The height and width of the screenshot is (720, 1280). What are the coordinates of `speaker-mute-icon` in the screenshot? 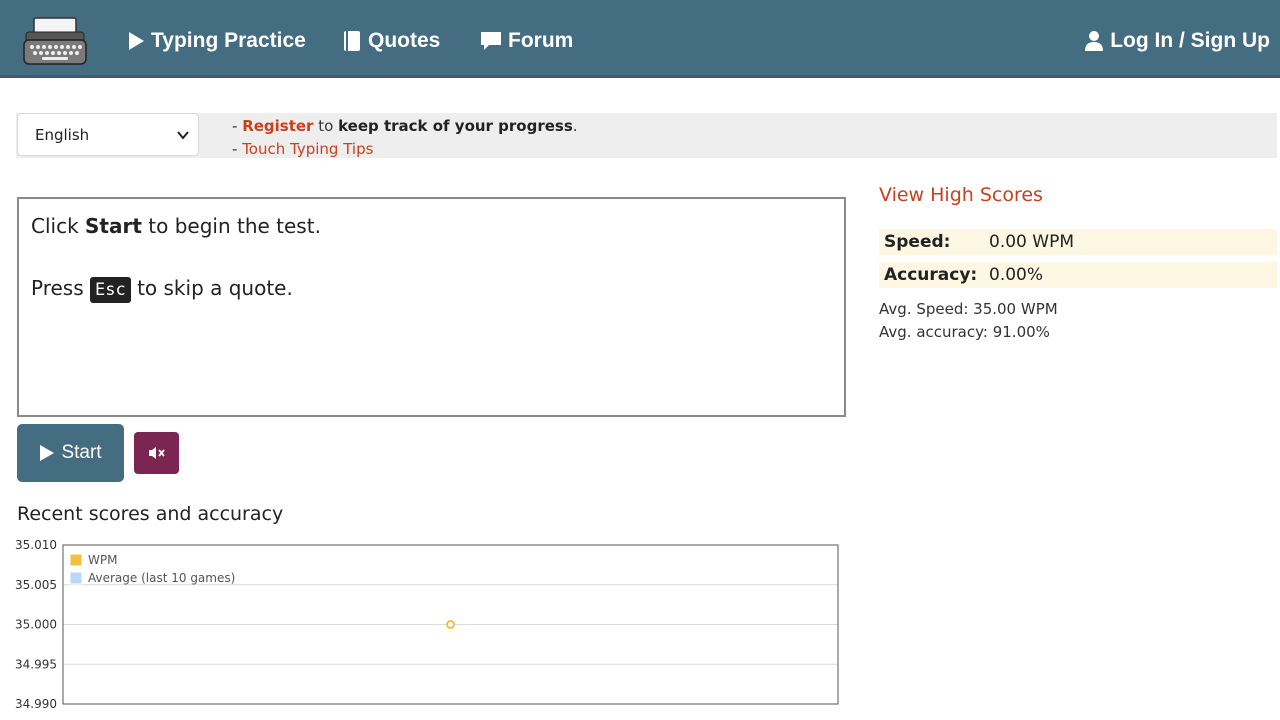 It's located at (156, 453).